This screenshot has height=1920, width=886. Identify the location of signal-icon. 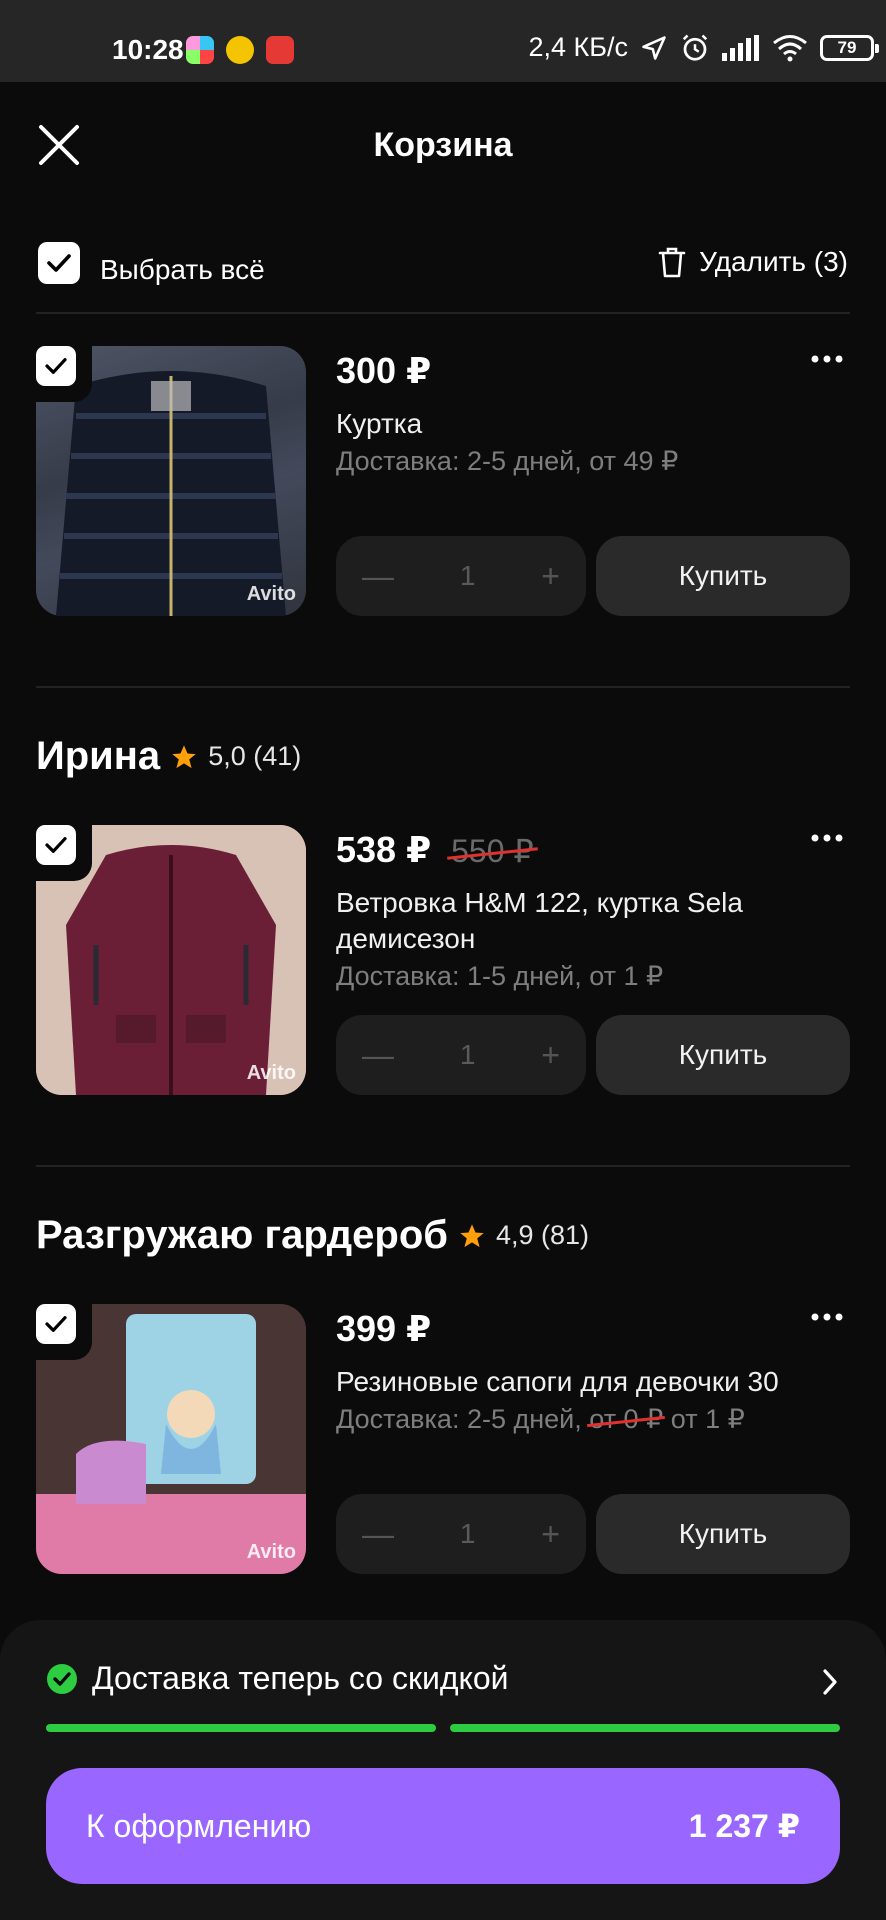
(740, 47).